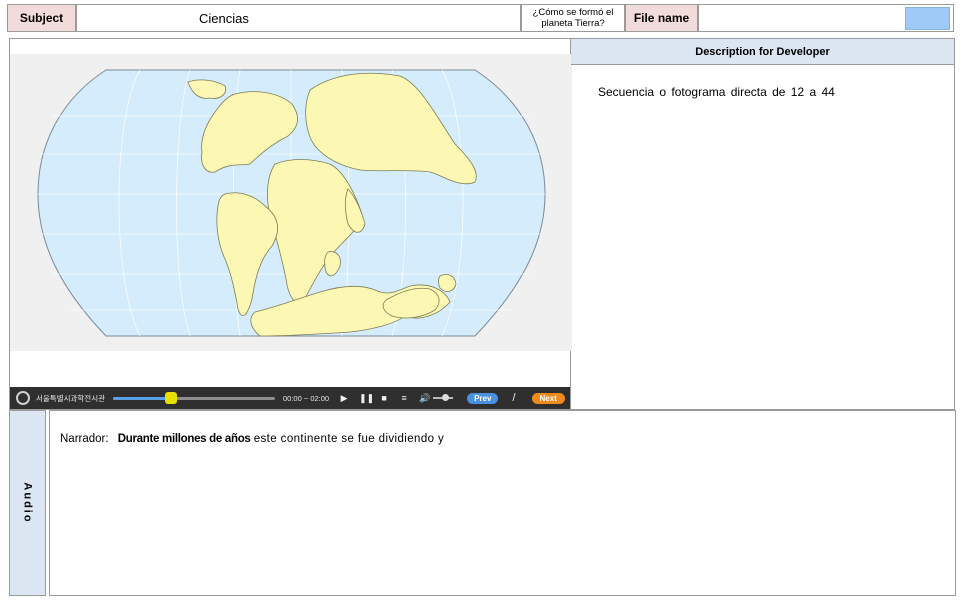 This screenshot has width=960, height=600. I want to click on seek-bar, so click(194, 397).